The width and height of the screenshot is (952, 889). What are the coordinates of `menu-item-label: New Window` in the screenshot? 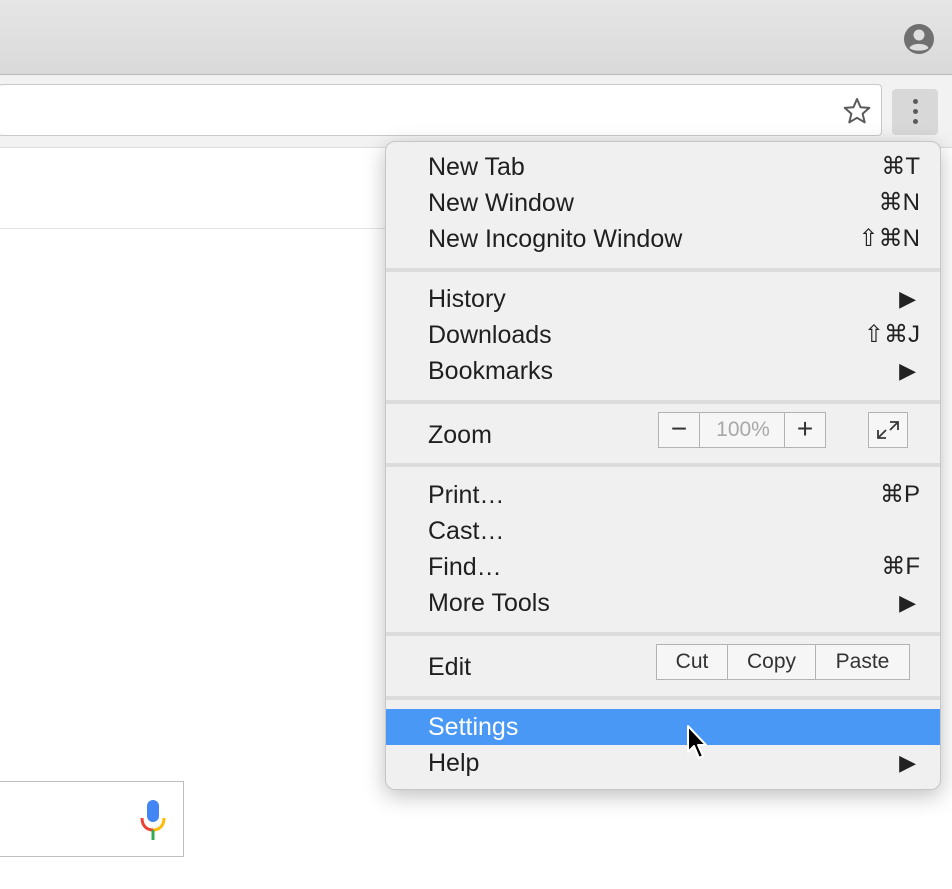 It's located at (501, 203).